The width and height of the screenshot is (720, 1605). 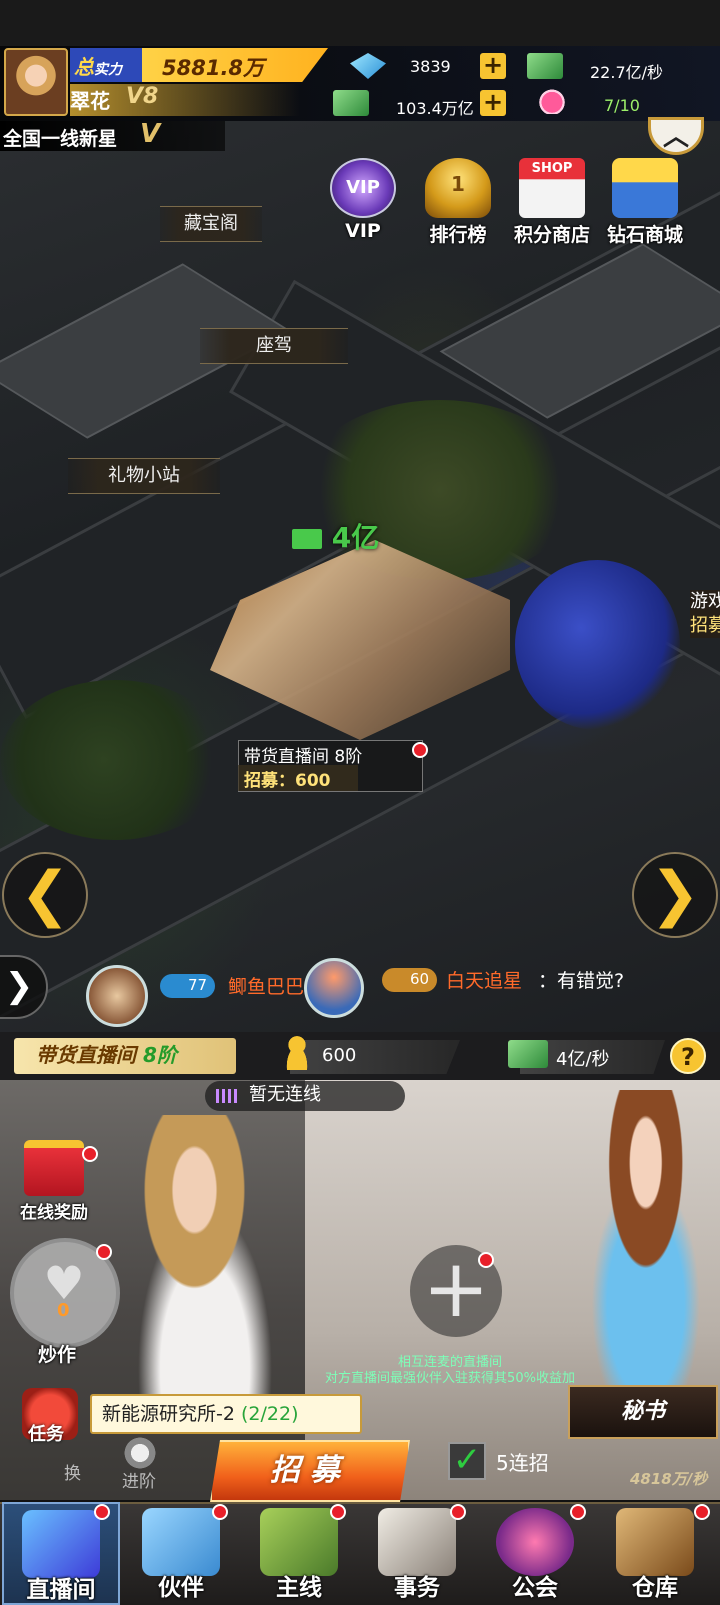 What do you see at coordinates (363, 231) in the screenshot?
I see `vip-label: VIP` at bounding box center [363, 231].